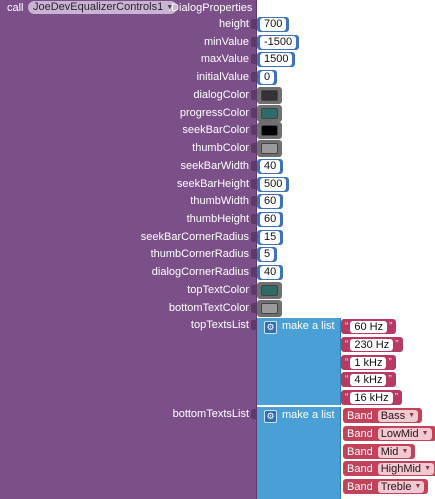 The height and width of the screenshot is (499, 435). I want to click on number-value: -1500, so click(278, 42).